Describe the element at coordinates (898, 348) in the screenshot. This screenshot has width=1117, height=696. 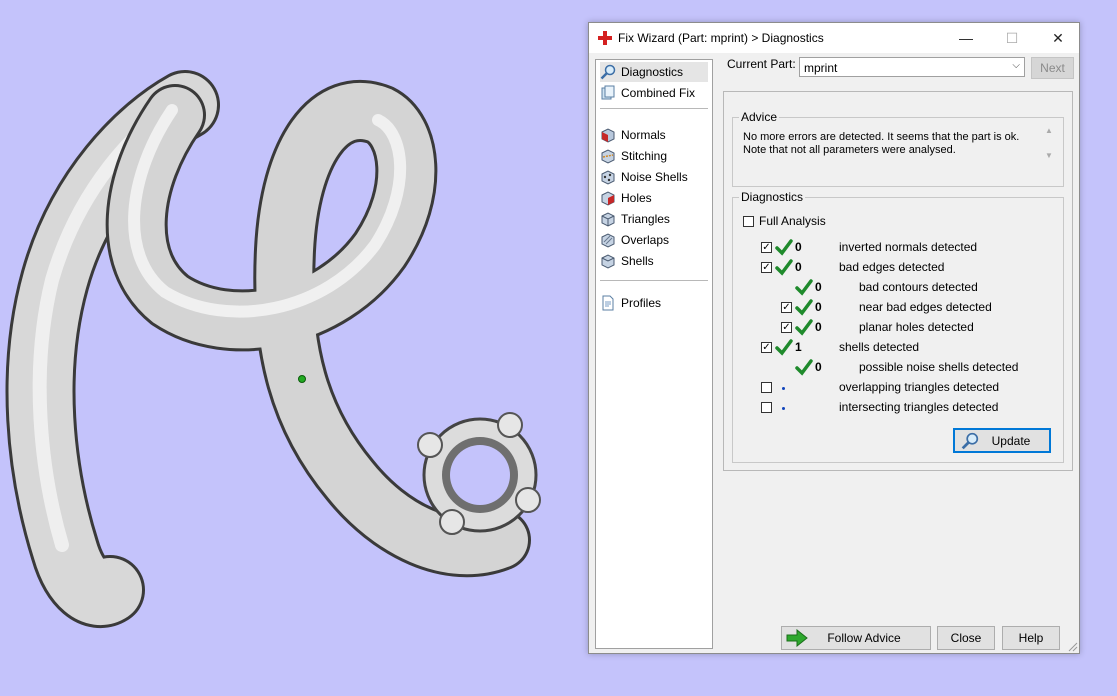
I see `diagnostic-row: ✓ 1 shells detected` at that location.